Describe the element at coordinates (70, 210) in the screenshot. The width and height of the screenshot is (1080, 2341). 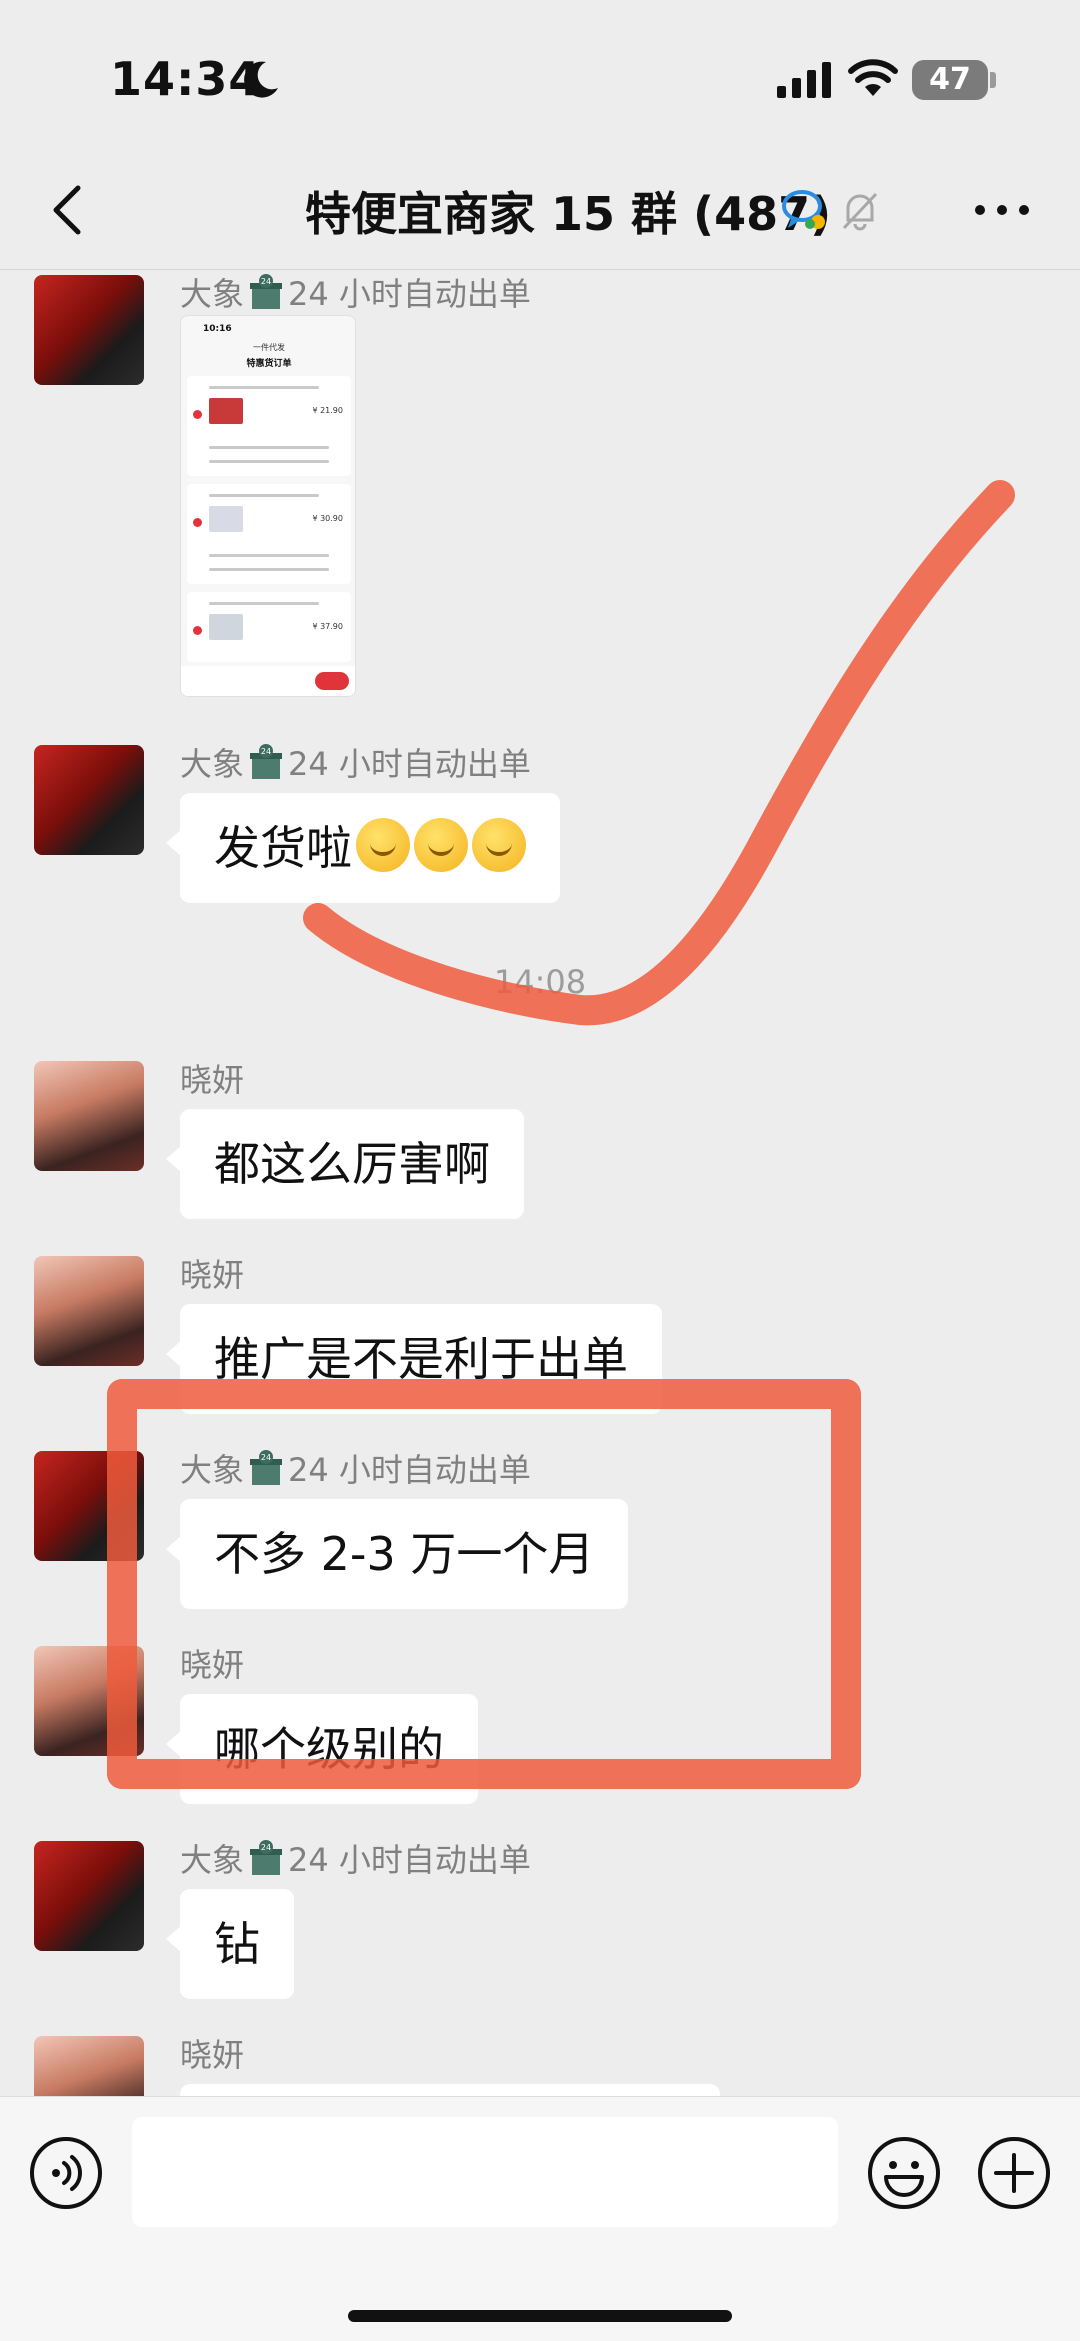
I see `back-button` at that location.